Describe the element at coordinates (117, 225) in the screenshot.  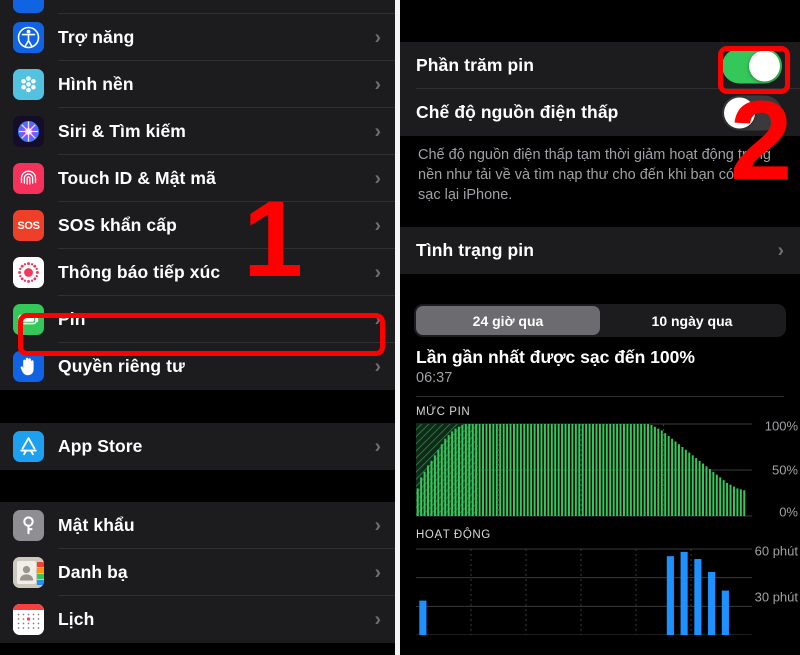
I see `sidebar-item-label: SOS khẩn cấp` at that location.